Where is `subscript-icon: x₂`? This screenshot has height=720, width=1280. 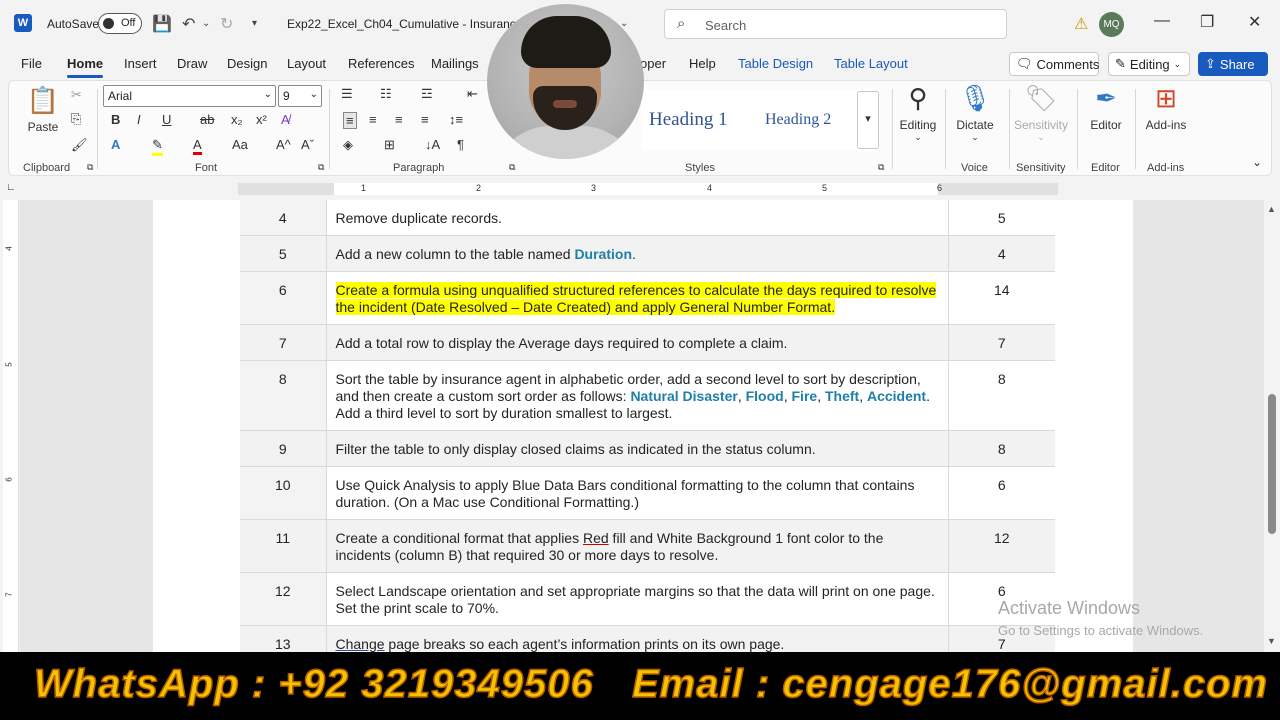 subscript-icon: x₂ is located at coordinates (237, 119).